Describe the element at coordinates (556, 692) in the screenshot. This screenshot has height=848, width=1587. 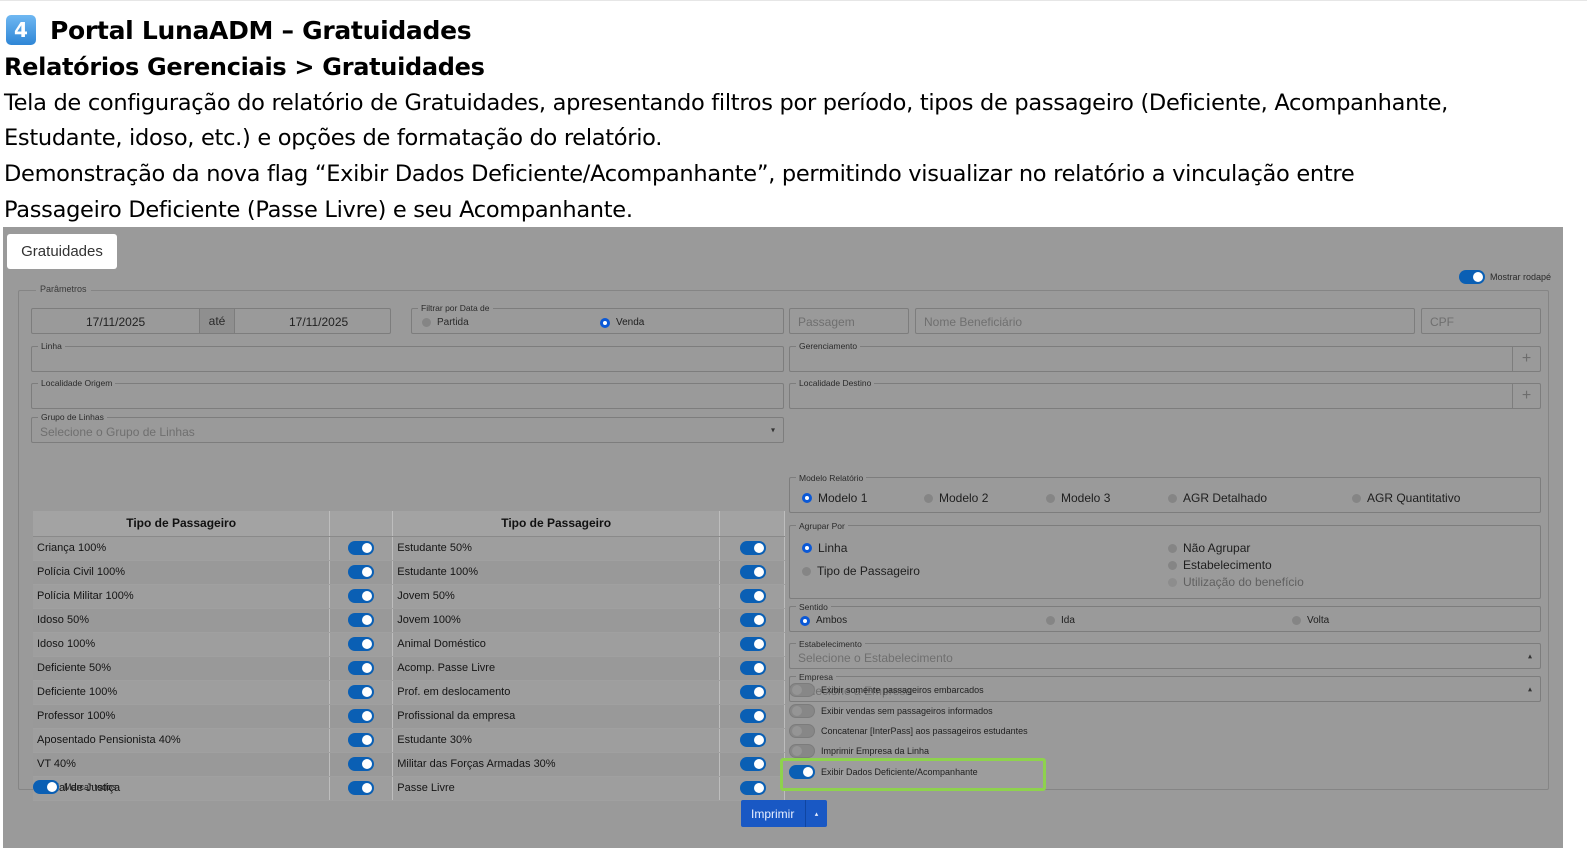
I see `tipo-passageiro-right-cell: Prof. em deslocamento` at that location.